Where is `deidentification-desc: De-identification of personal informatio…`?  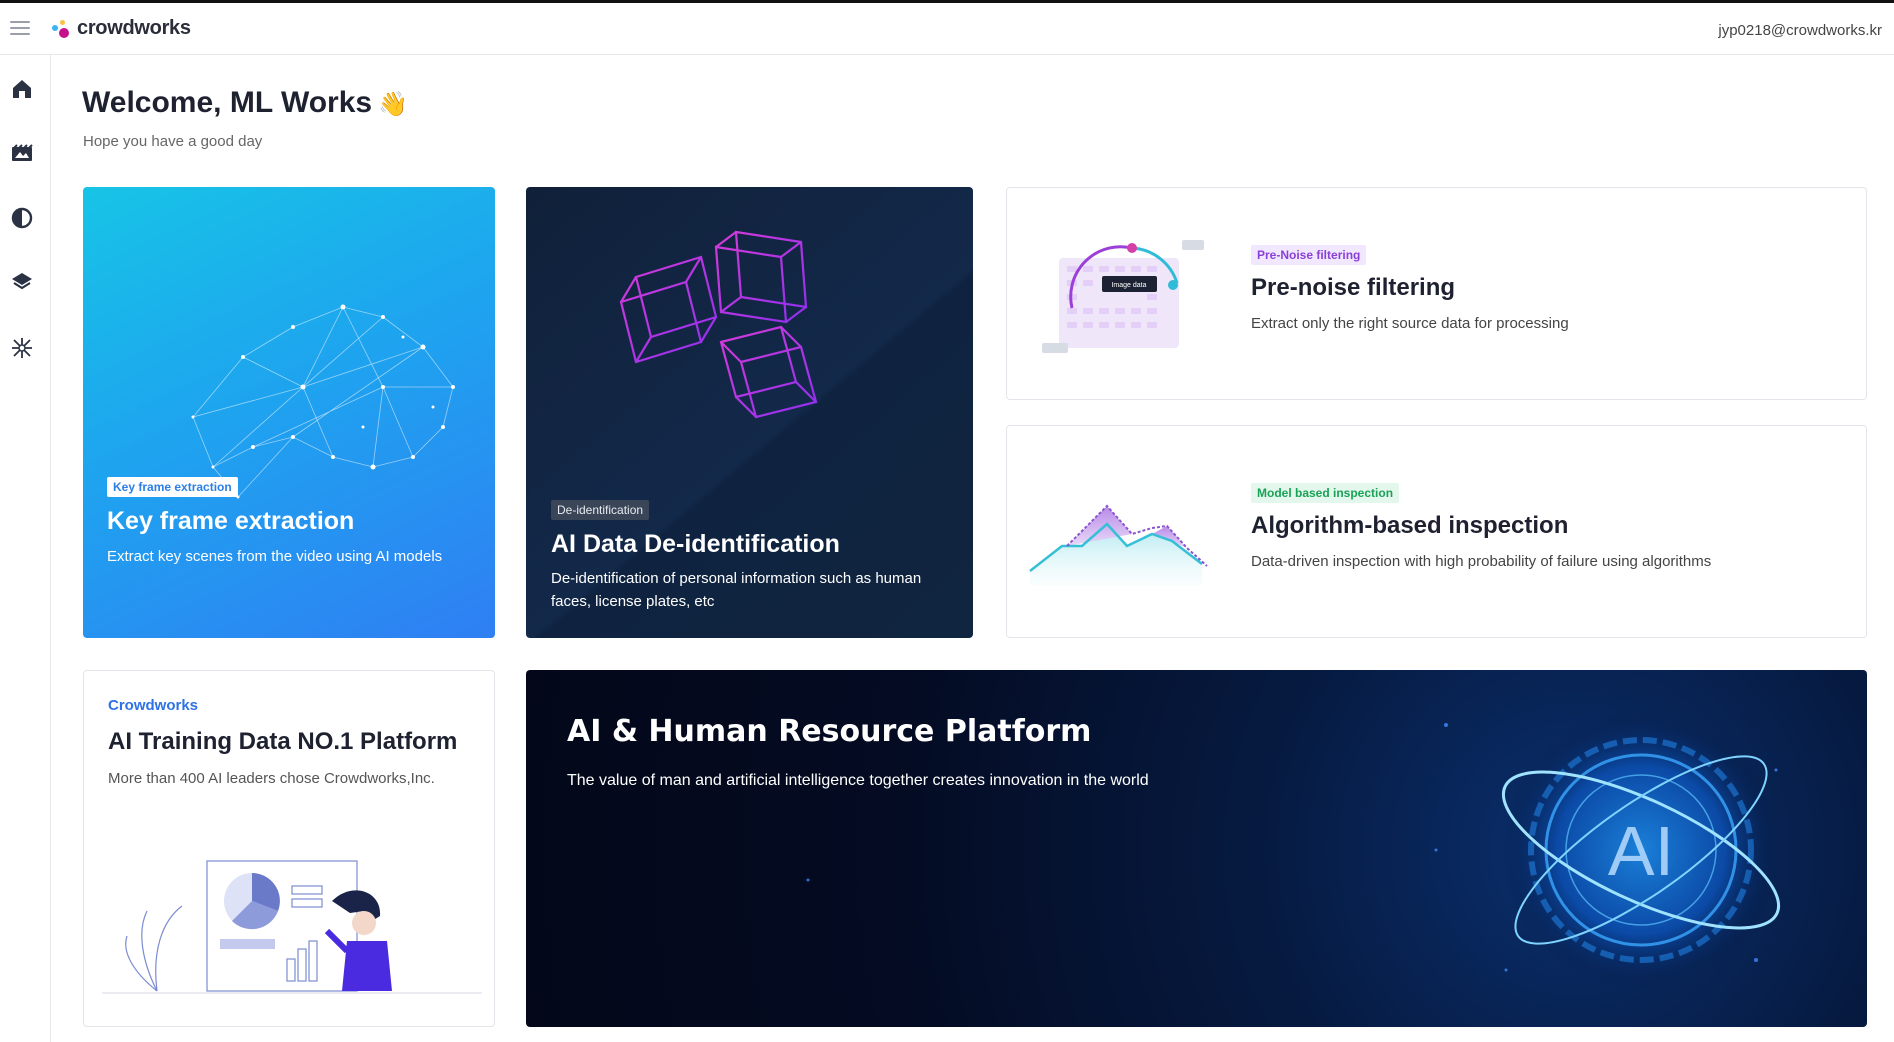
deidentification-desc: De-identification of personal informatio… is located at coordinates (736, 590).